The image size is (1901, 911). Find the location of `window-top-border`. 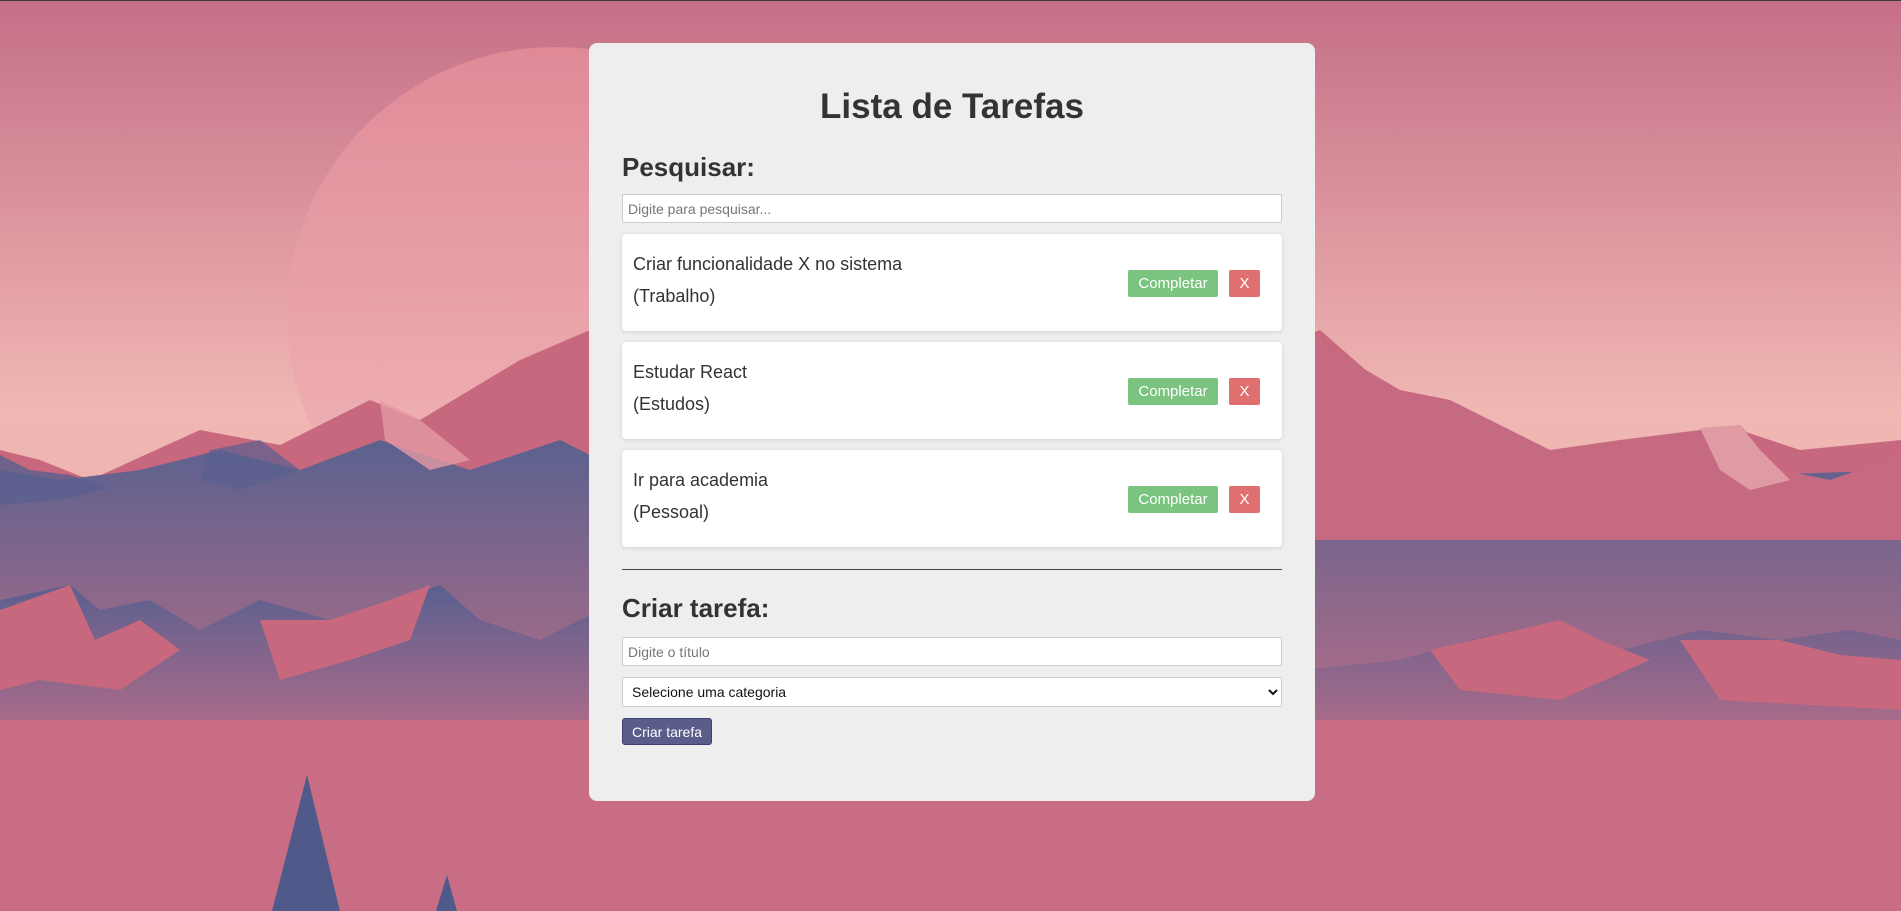

window-top-border is located at coordinates (950, 0).